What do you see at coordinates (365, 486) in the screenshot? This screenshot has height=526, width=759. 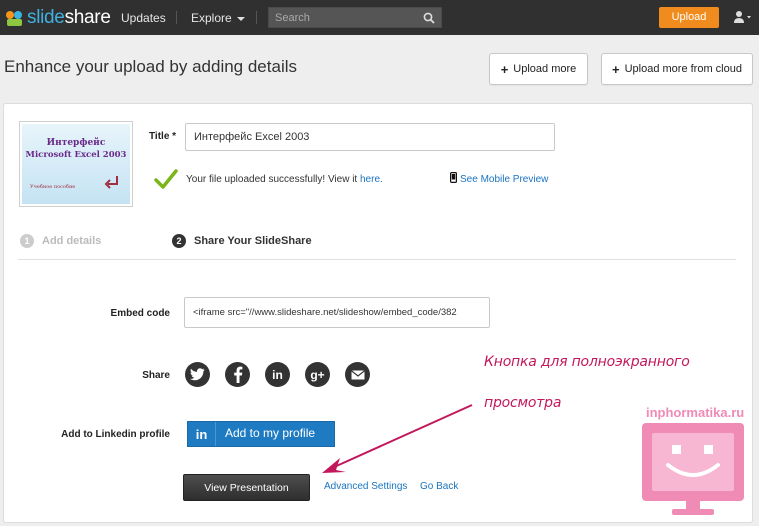 I see `advanced-settings-link: Advanced Settings` at bounding box center [365, 486].